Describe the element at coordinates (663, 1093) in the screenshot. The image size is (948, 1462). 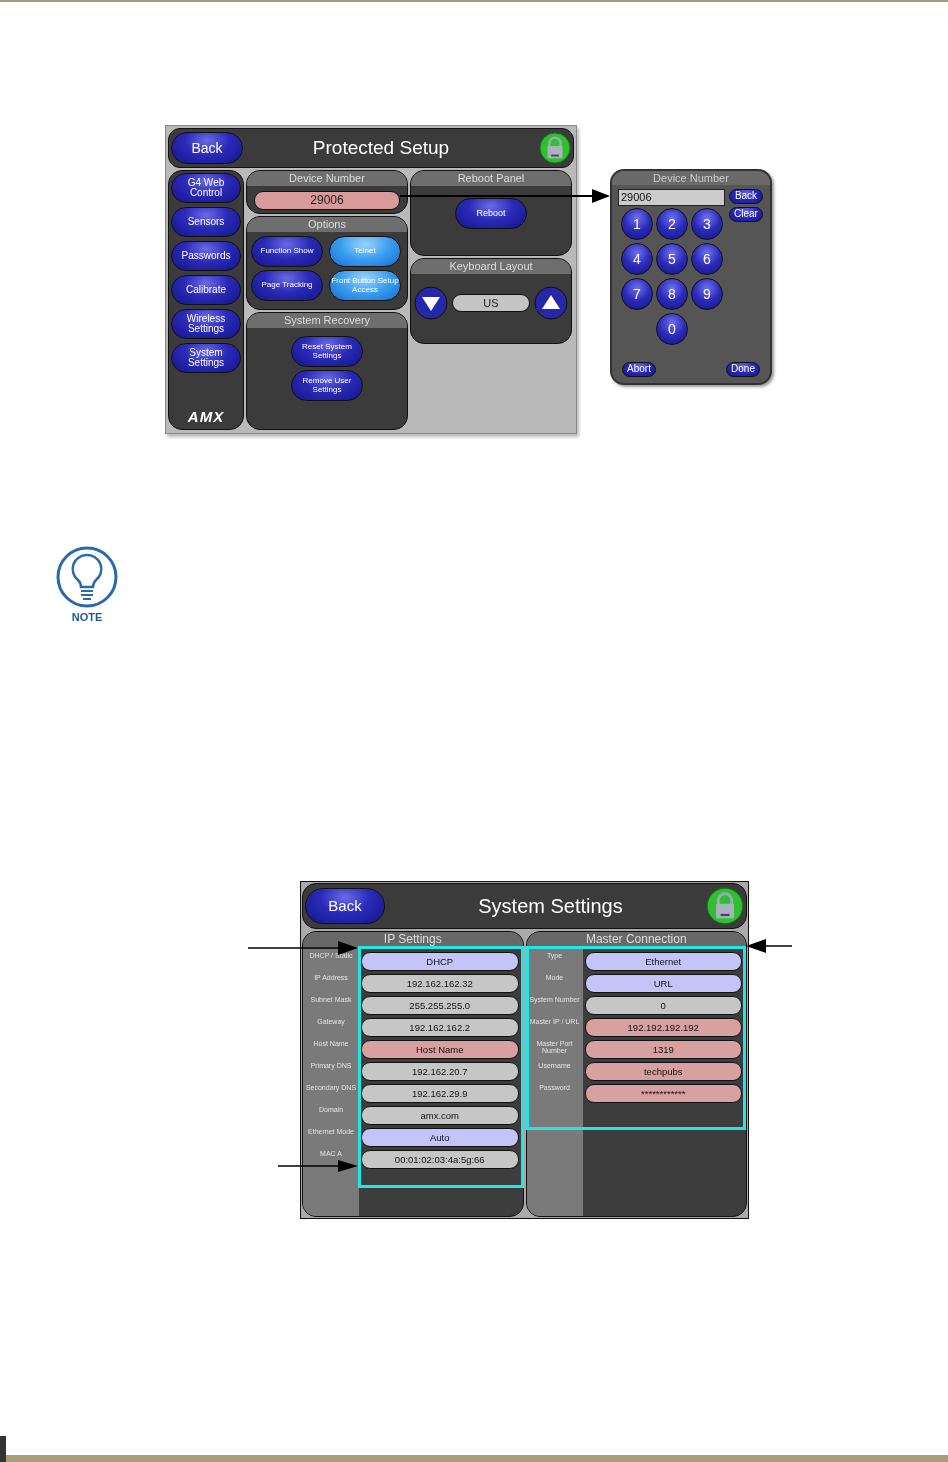
I see `value-field: ************` at that location.